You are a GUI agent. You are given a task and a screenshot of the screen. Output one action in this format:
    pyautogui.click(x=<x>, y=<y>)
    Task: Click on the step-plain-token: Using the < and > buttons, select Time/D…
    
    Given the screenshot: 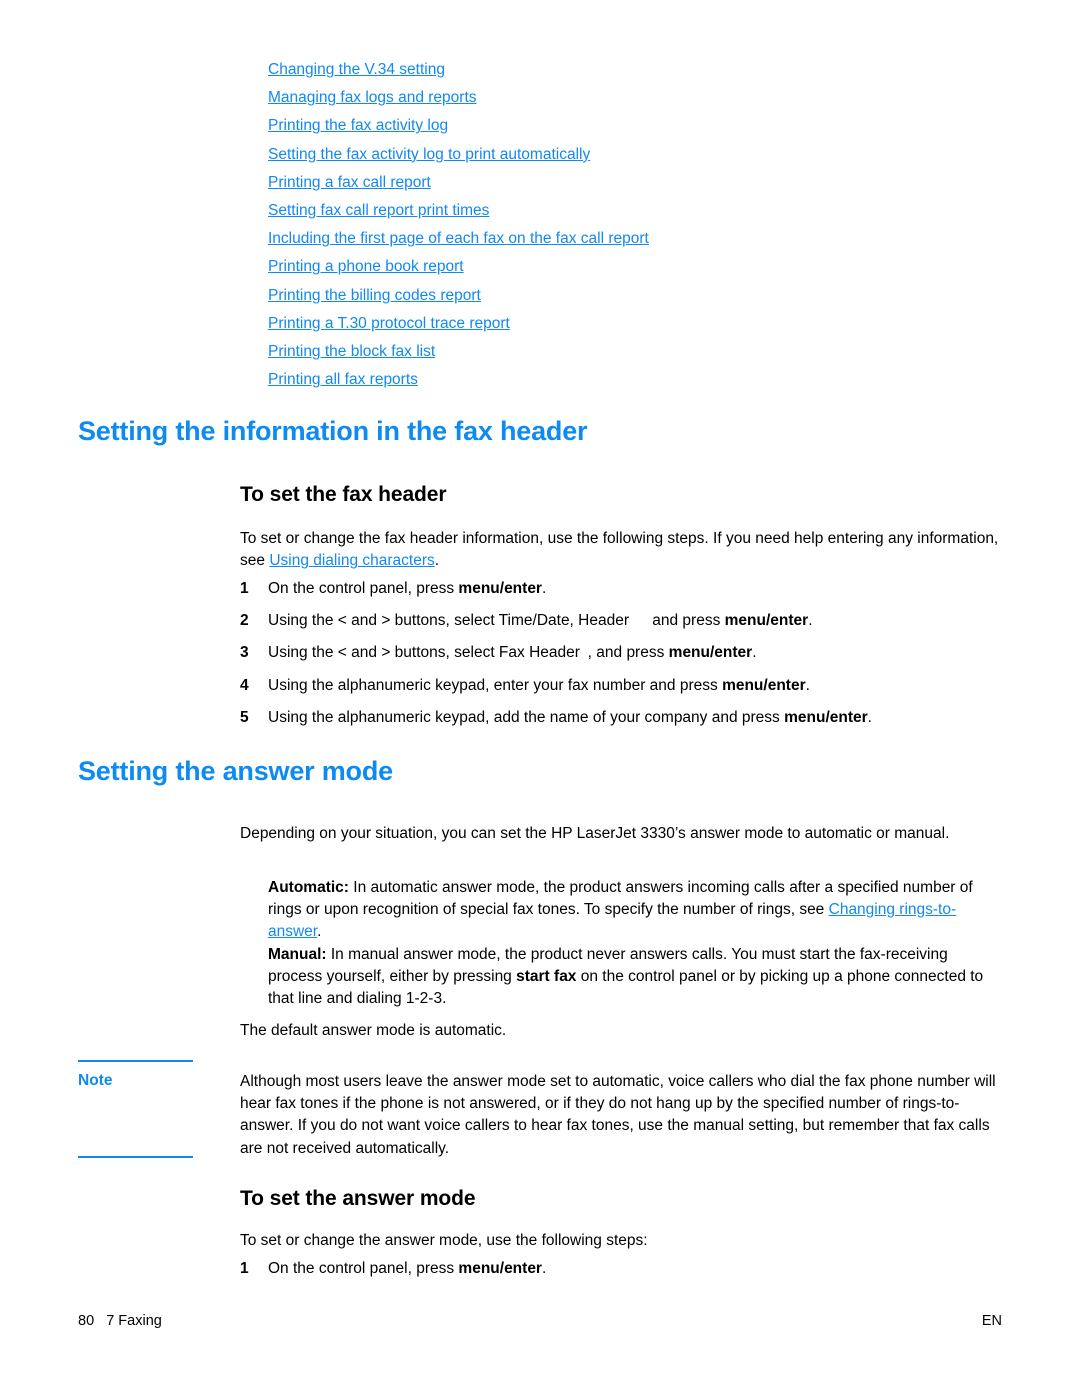 What is the action you would take?
    pyautogui.click(x=496, y=621)
    